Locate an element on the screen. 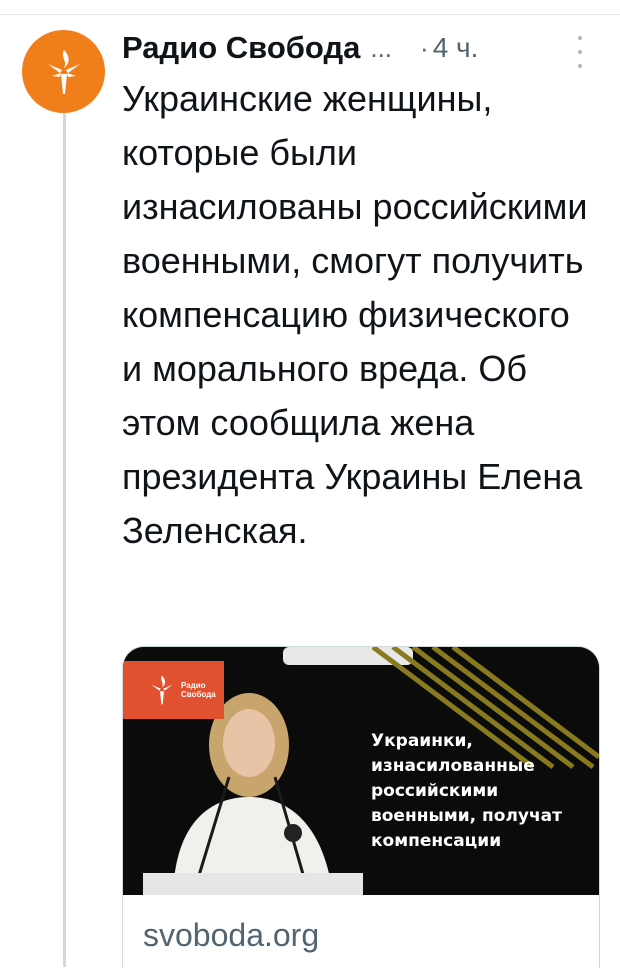 The image size is (620, 968). avatar is located at coordinates (63, 71).